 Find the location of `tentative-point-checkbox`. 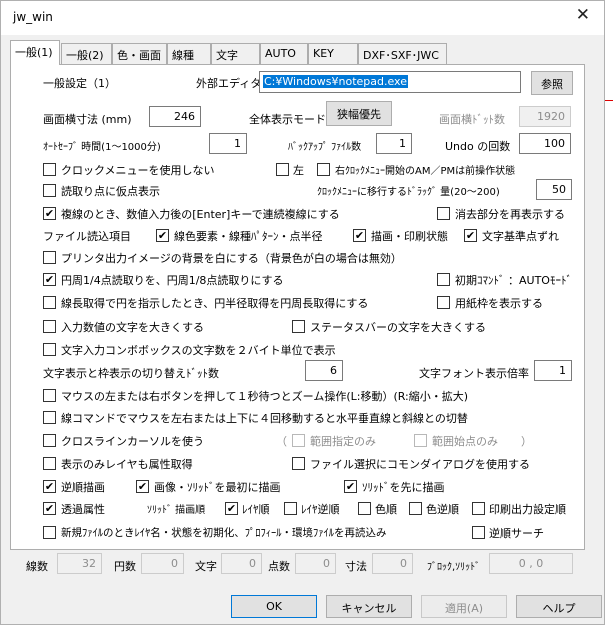

tentative-point-checkbox is located at coordinates (49, 190).